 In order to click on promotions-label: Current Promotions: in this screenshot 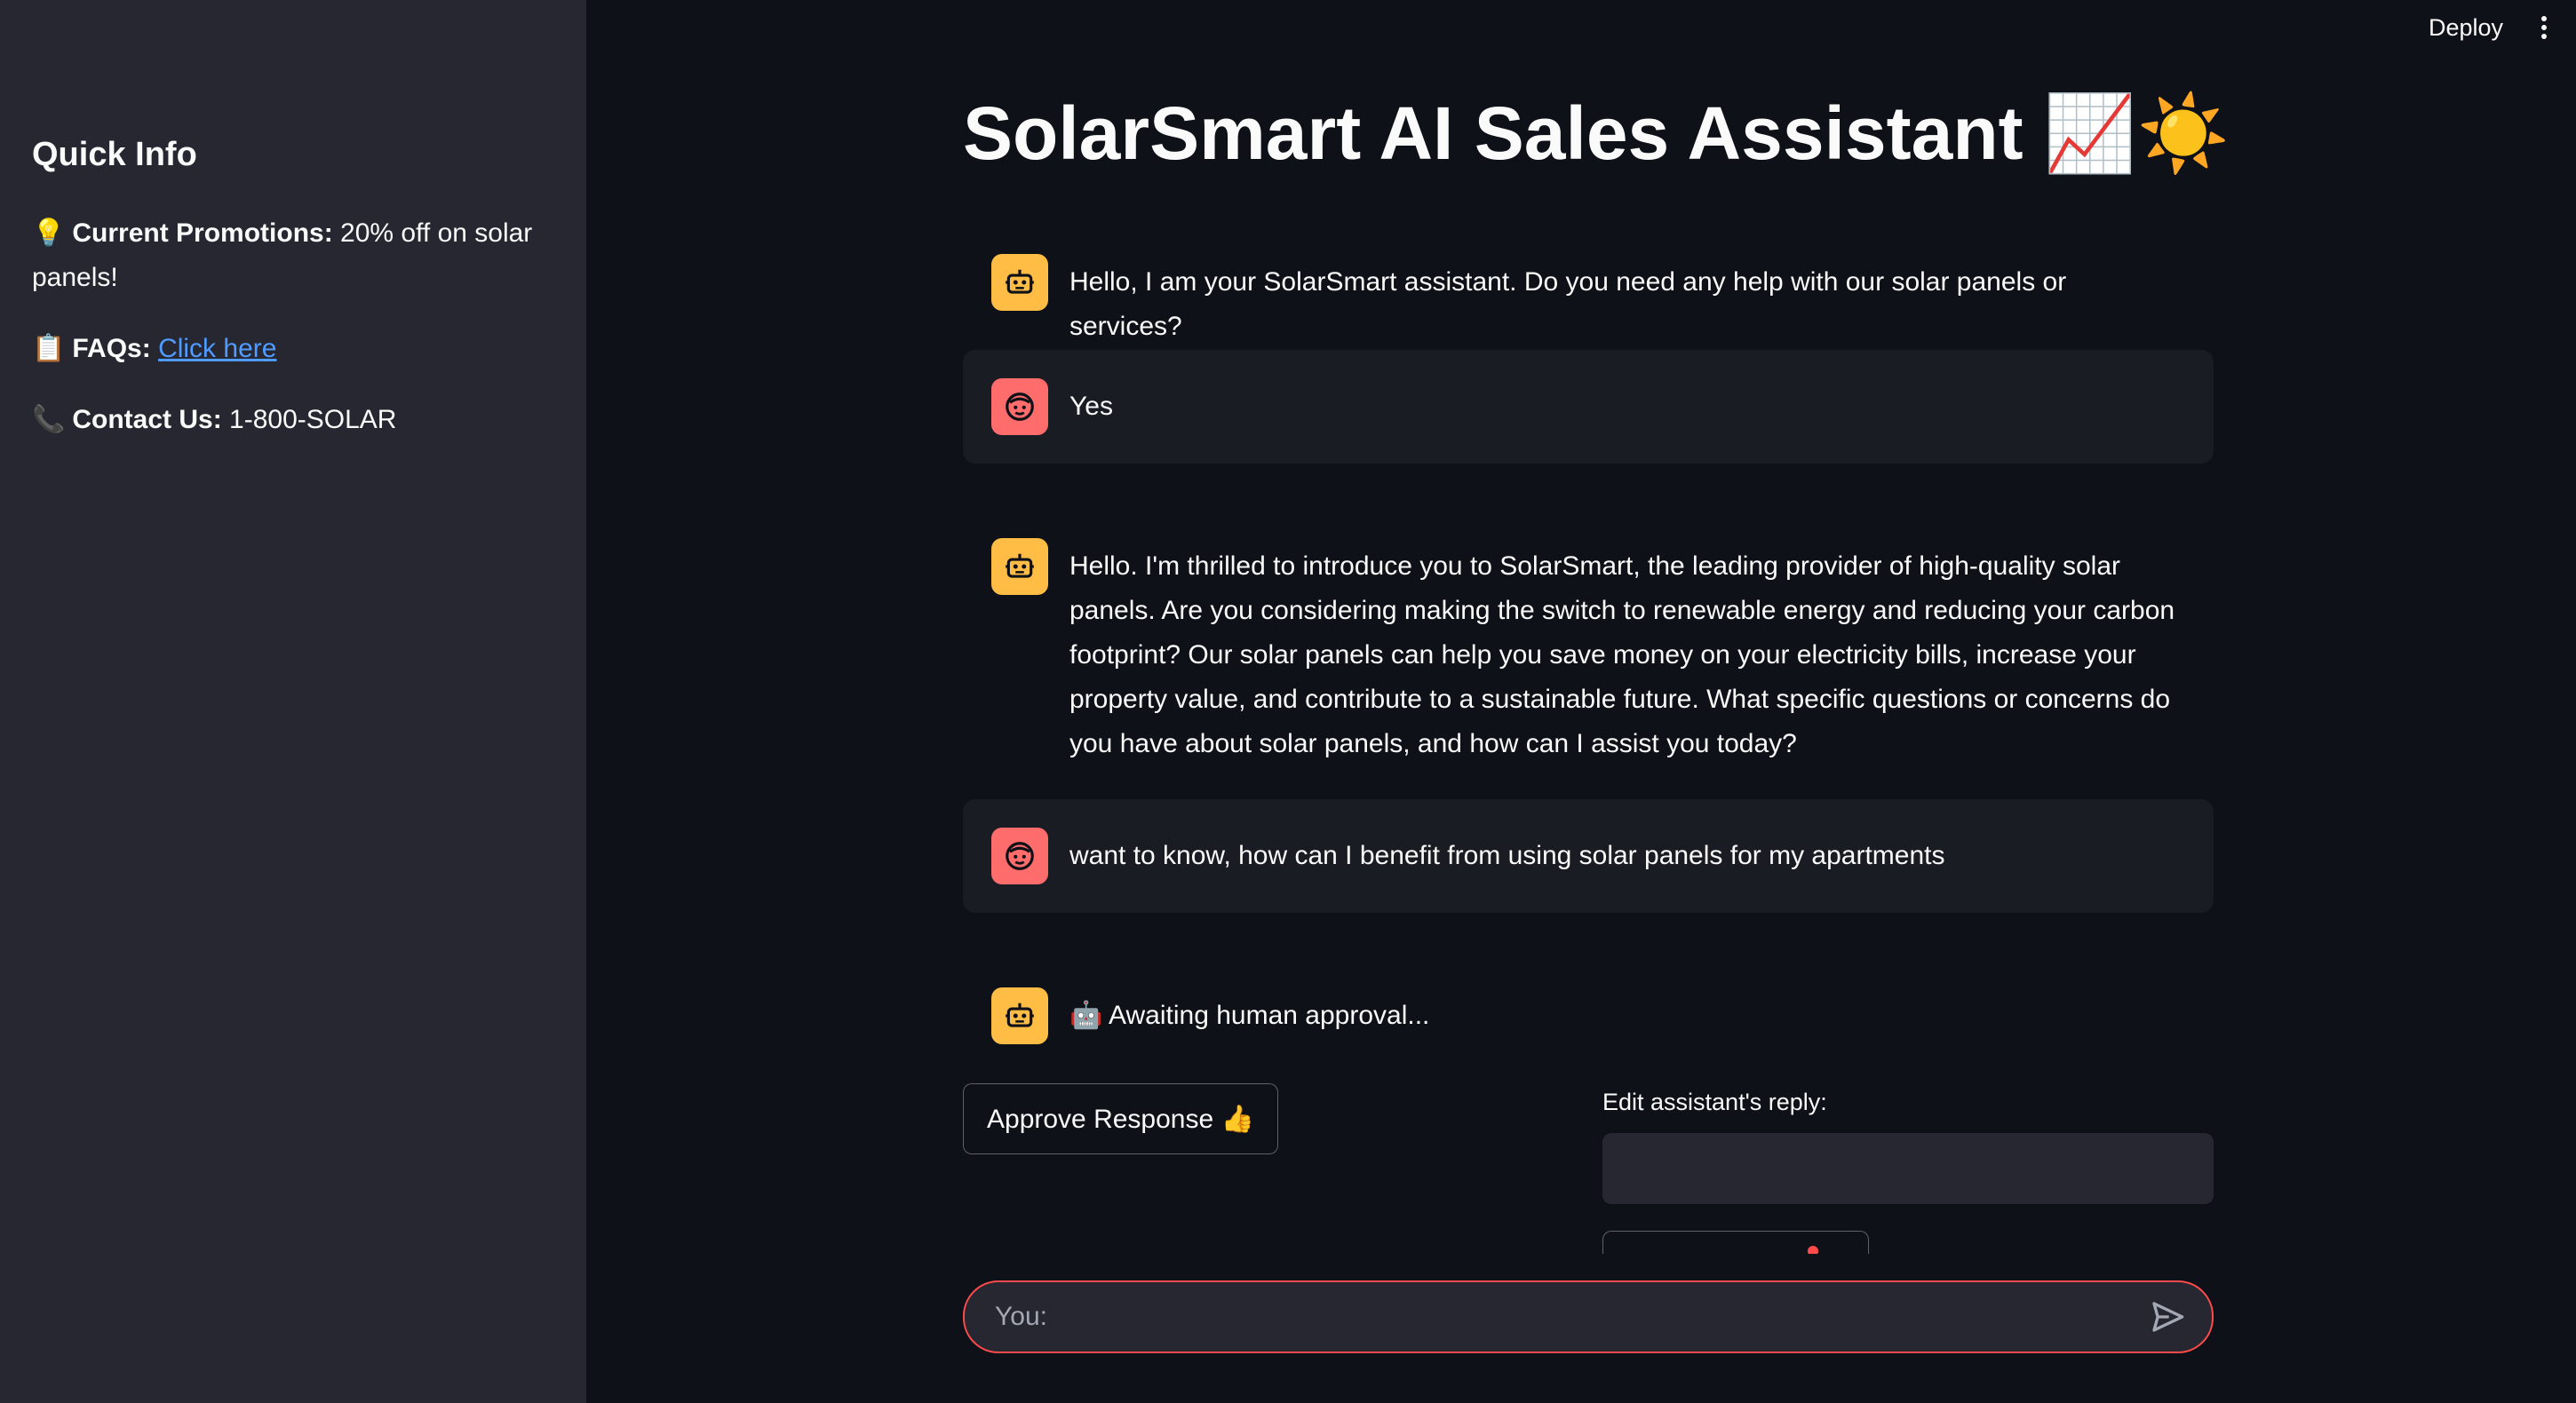, I will do `click(202, 233)`.